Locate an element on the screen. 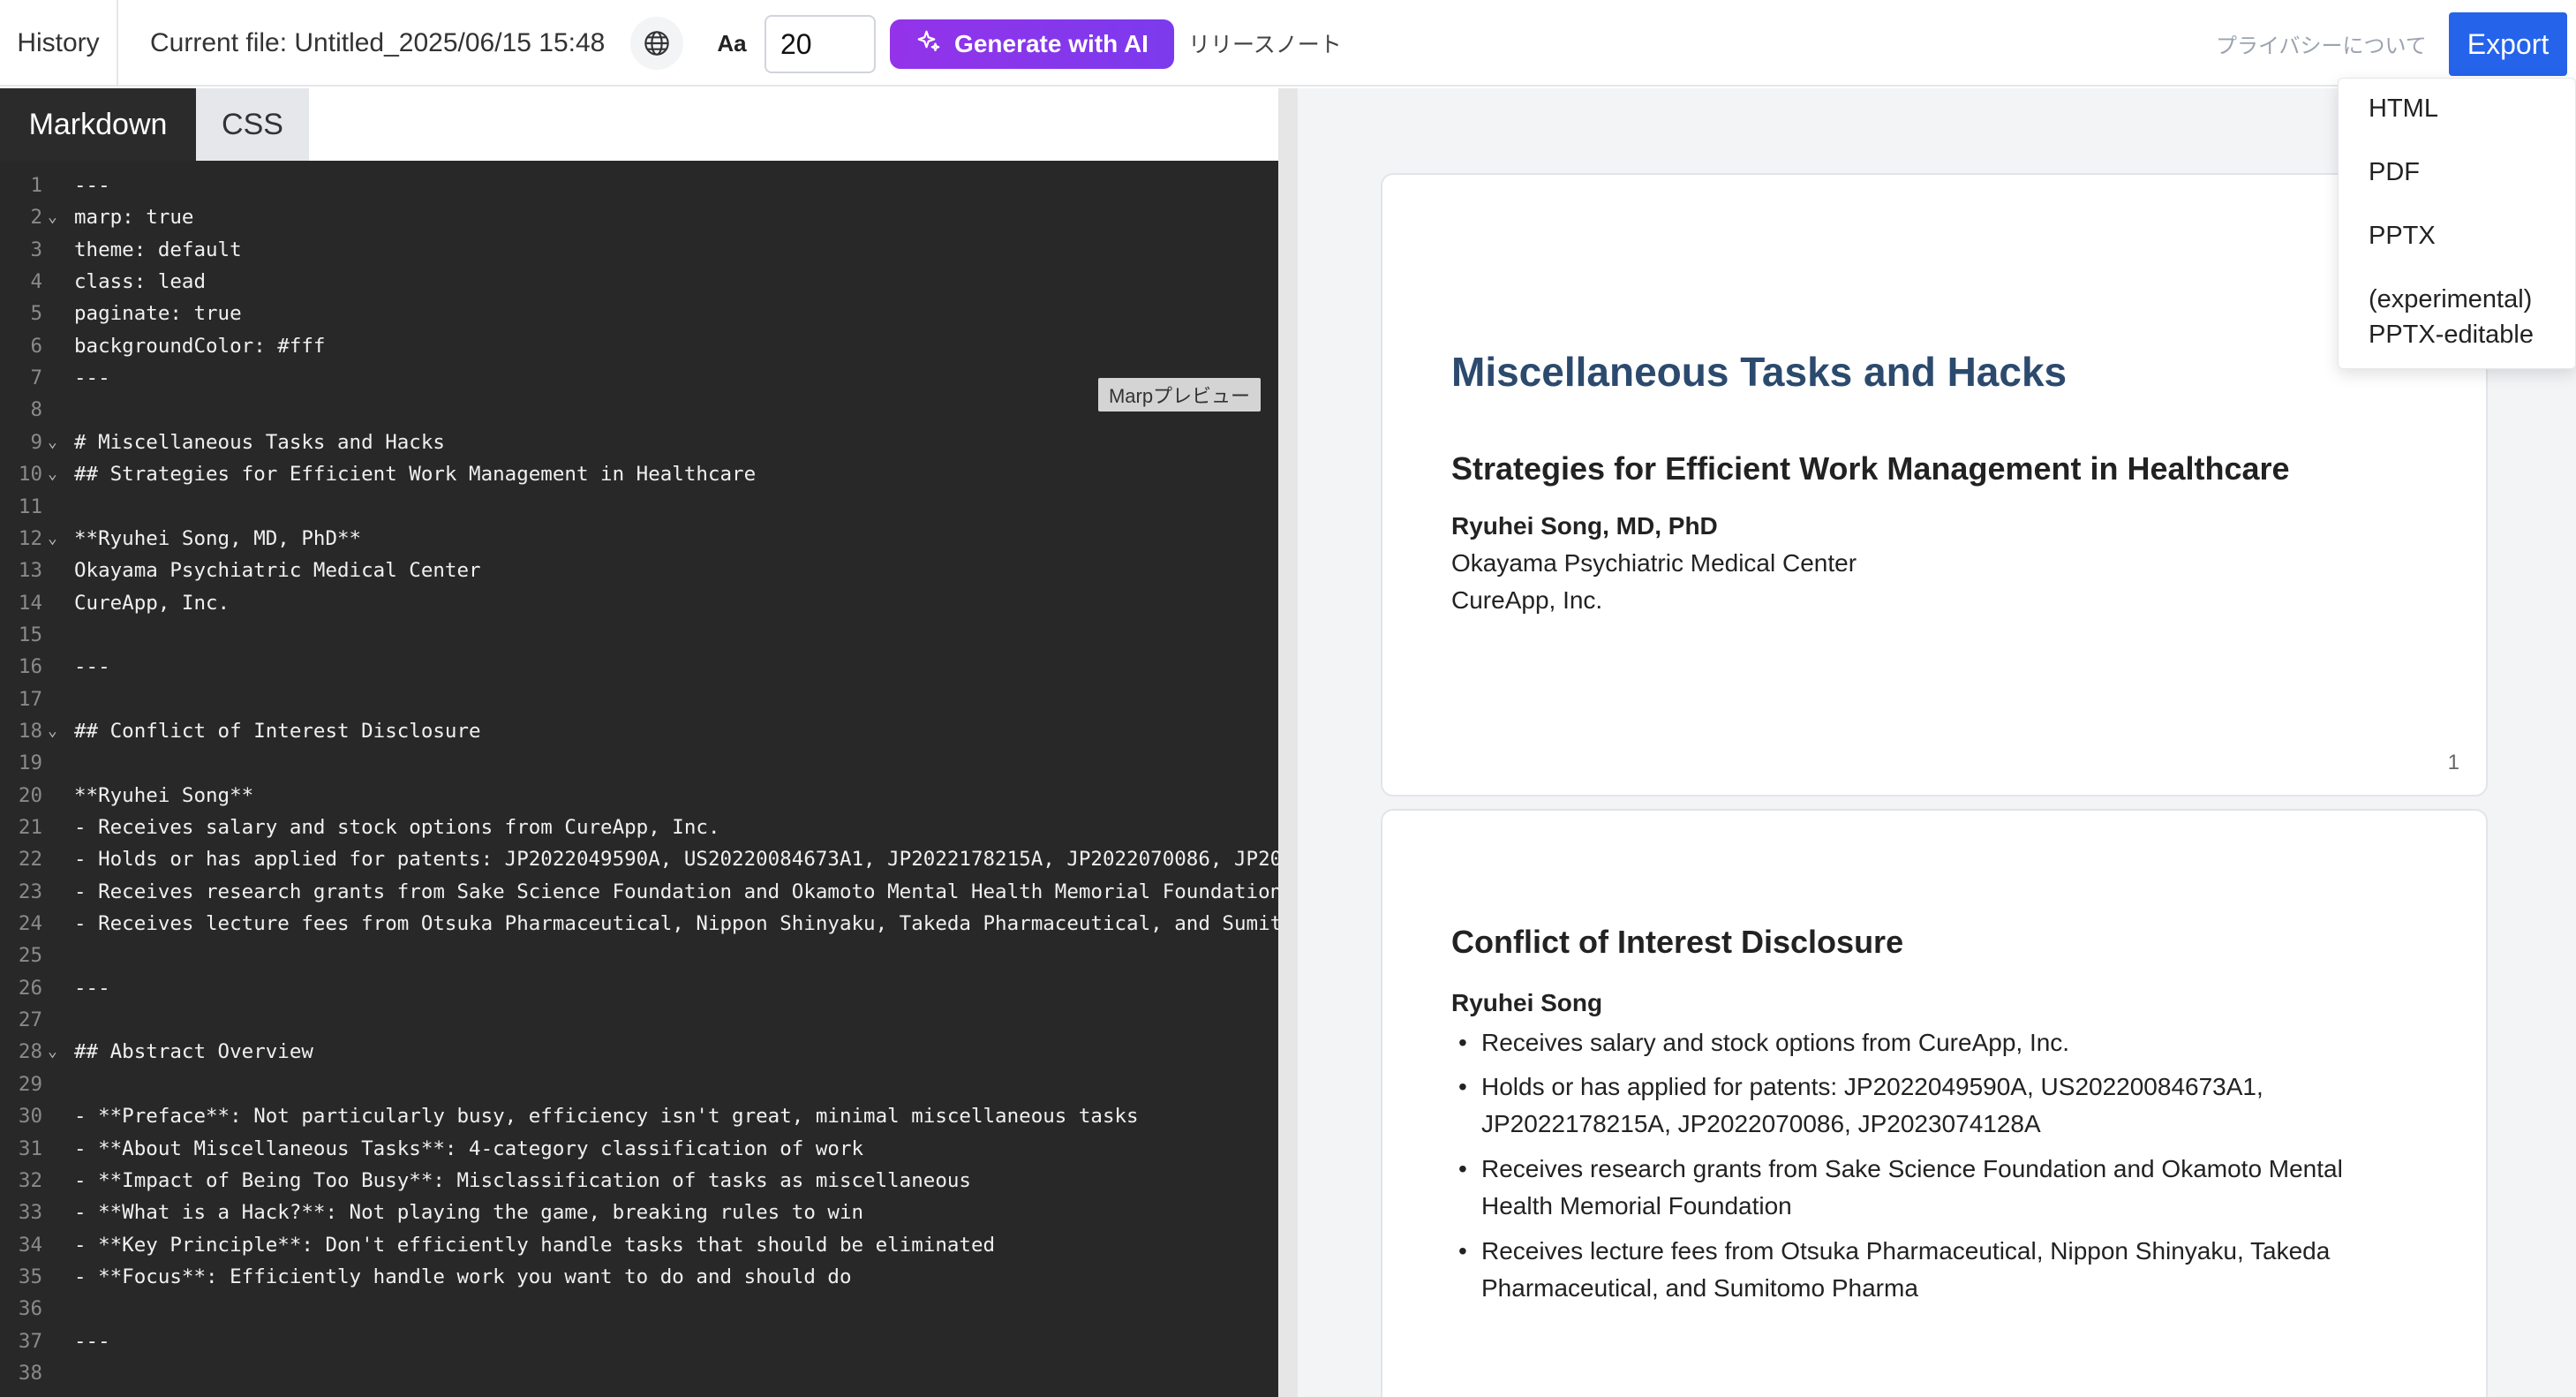 The width and height of the screenshot is (2576, 1397). line-number: 24 is located at coordinates (30, 924).